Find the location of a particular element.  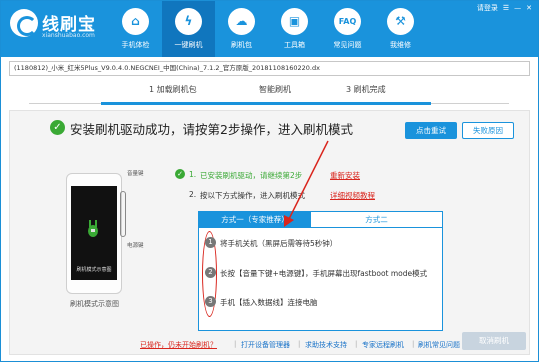

nav-item-flash: ϟ 一键刷机 is located at coordinates (188, 29).